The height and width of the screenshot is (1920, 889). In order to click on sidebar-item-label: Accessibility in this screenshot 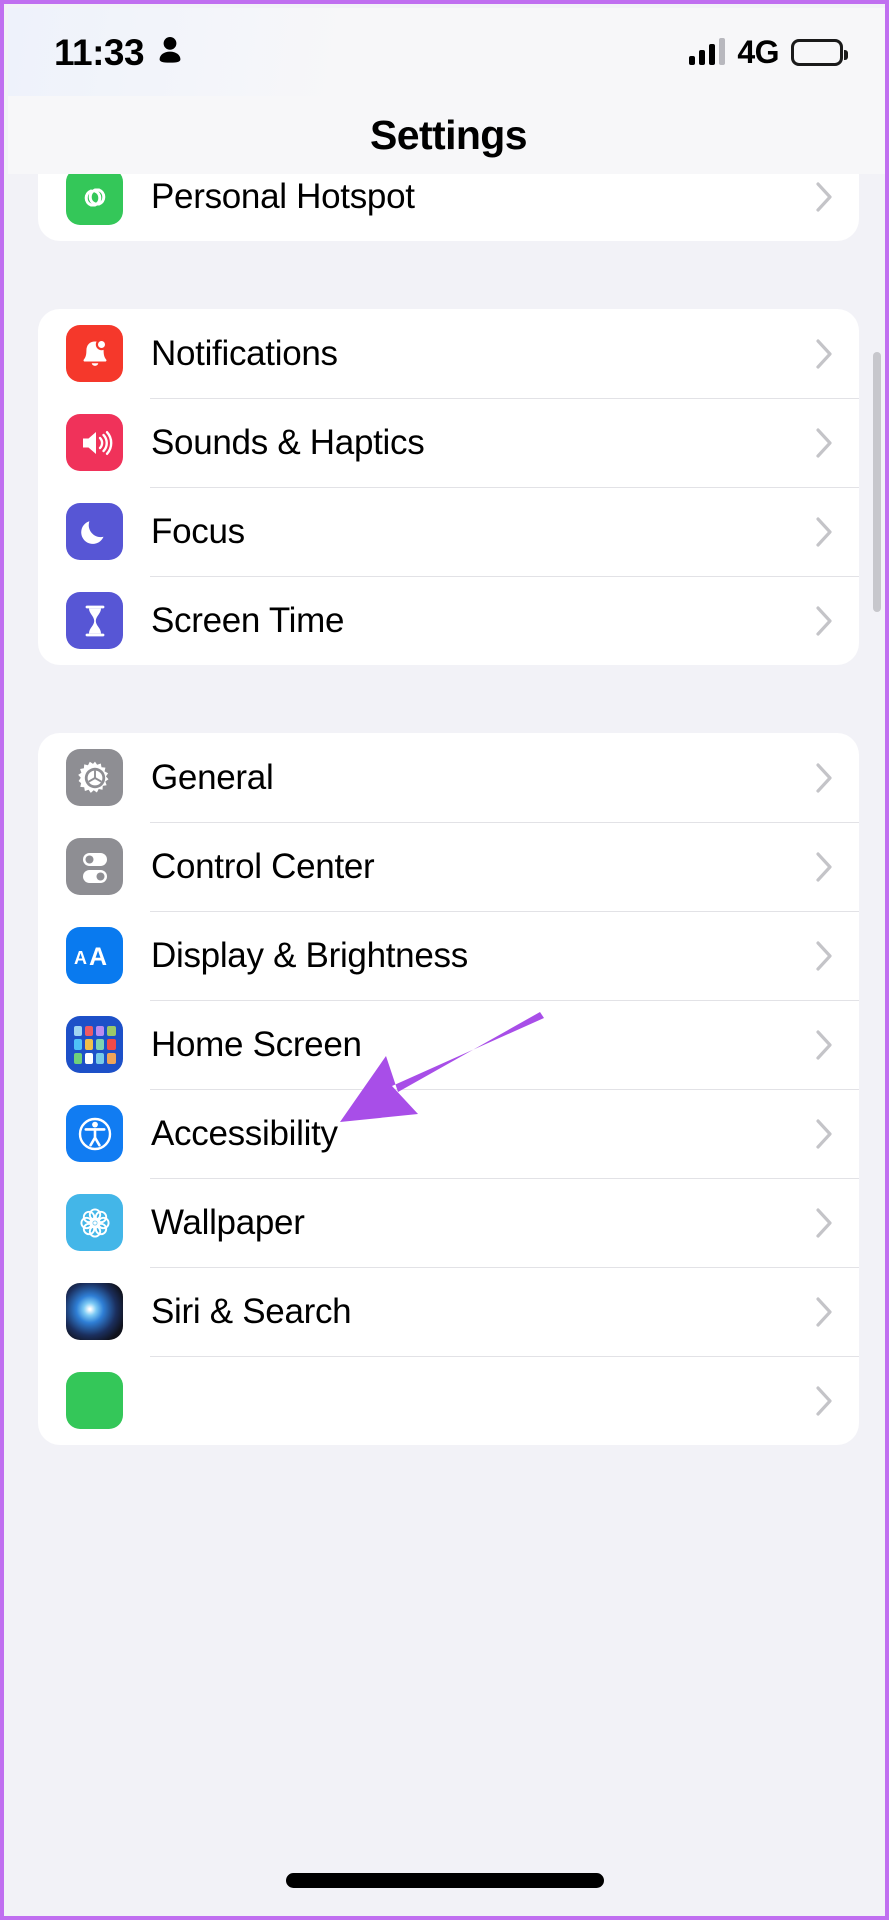, I will do `click(244, 1133)`.